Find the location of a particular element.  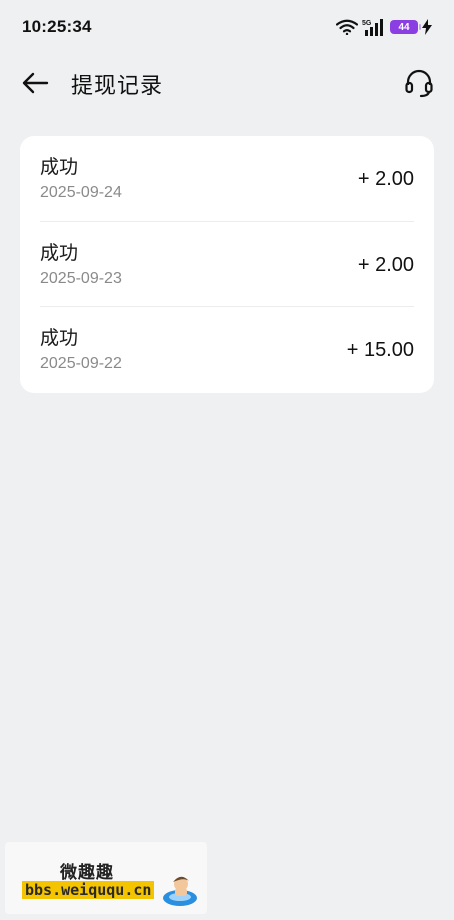

signal-icon: 5G is located at coordinates (372, 27).